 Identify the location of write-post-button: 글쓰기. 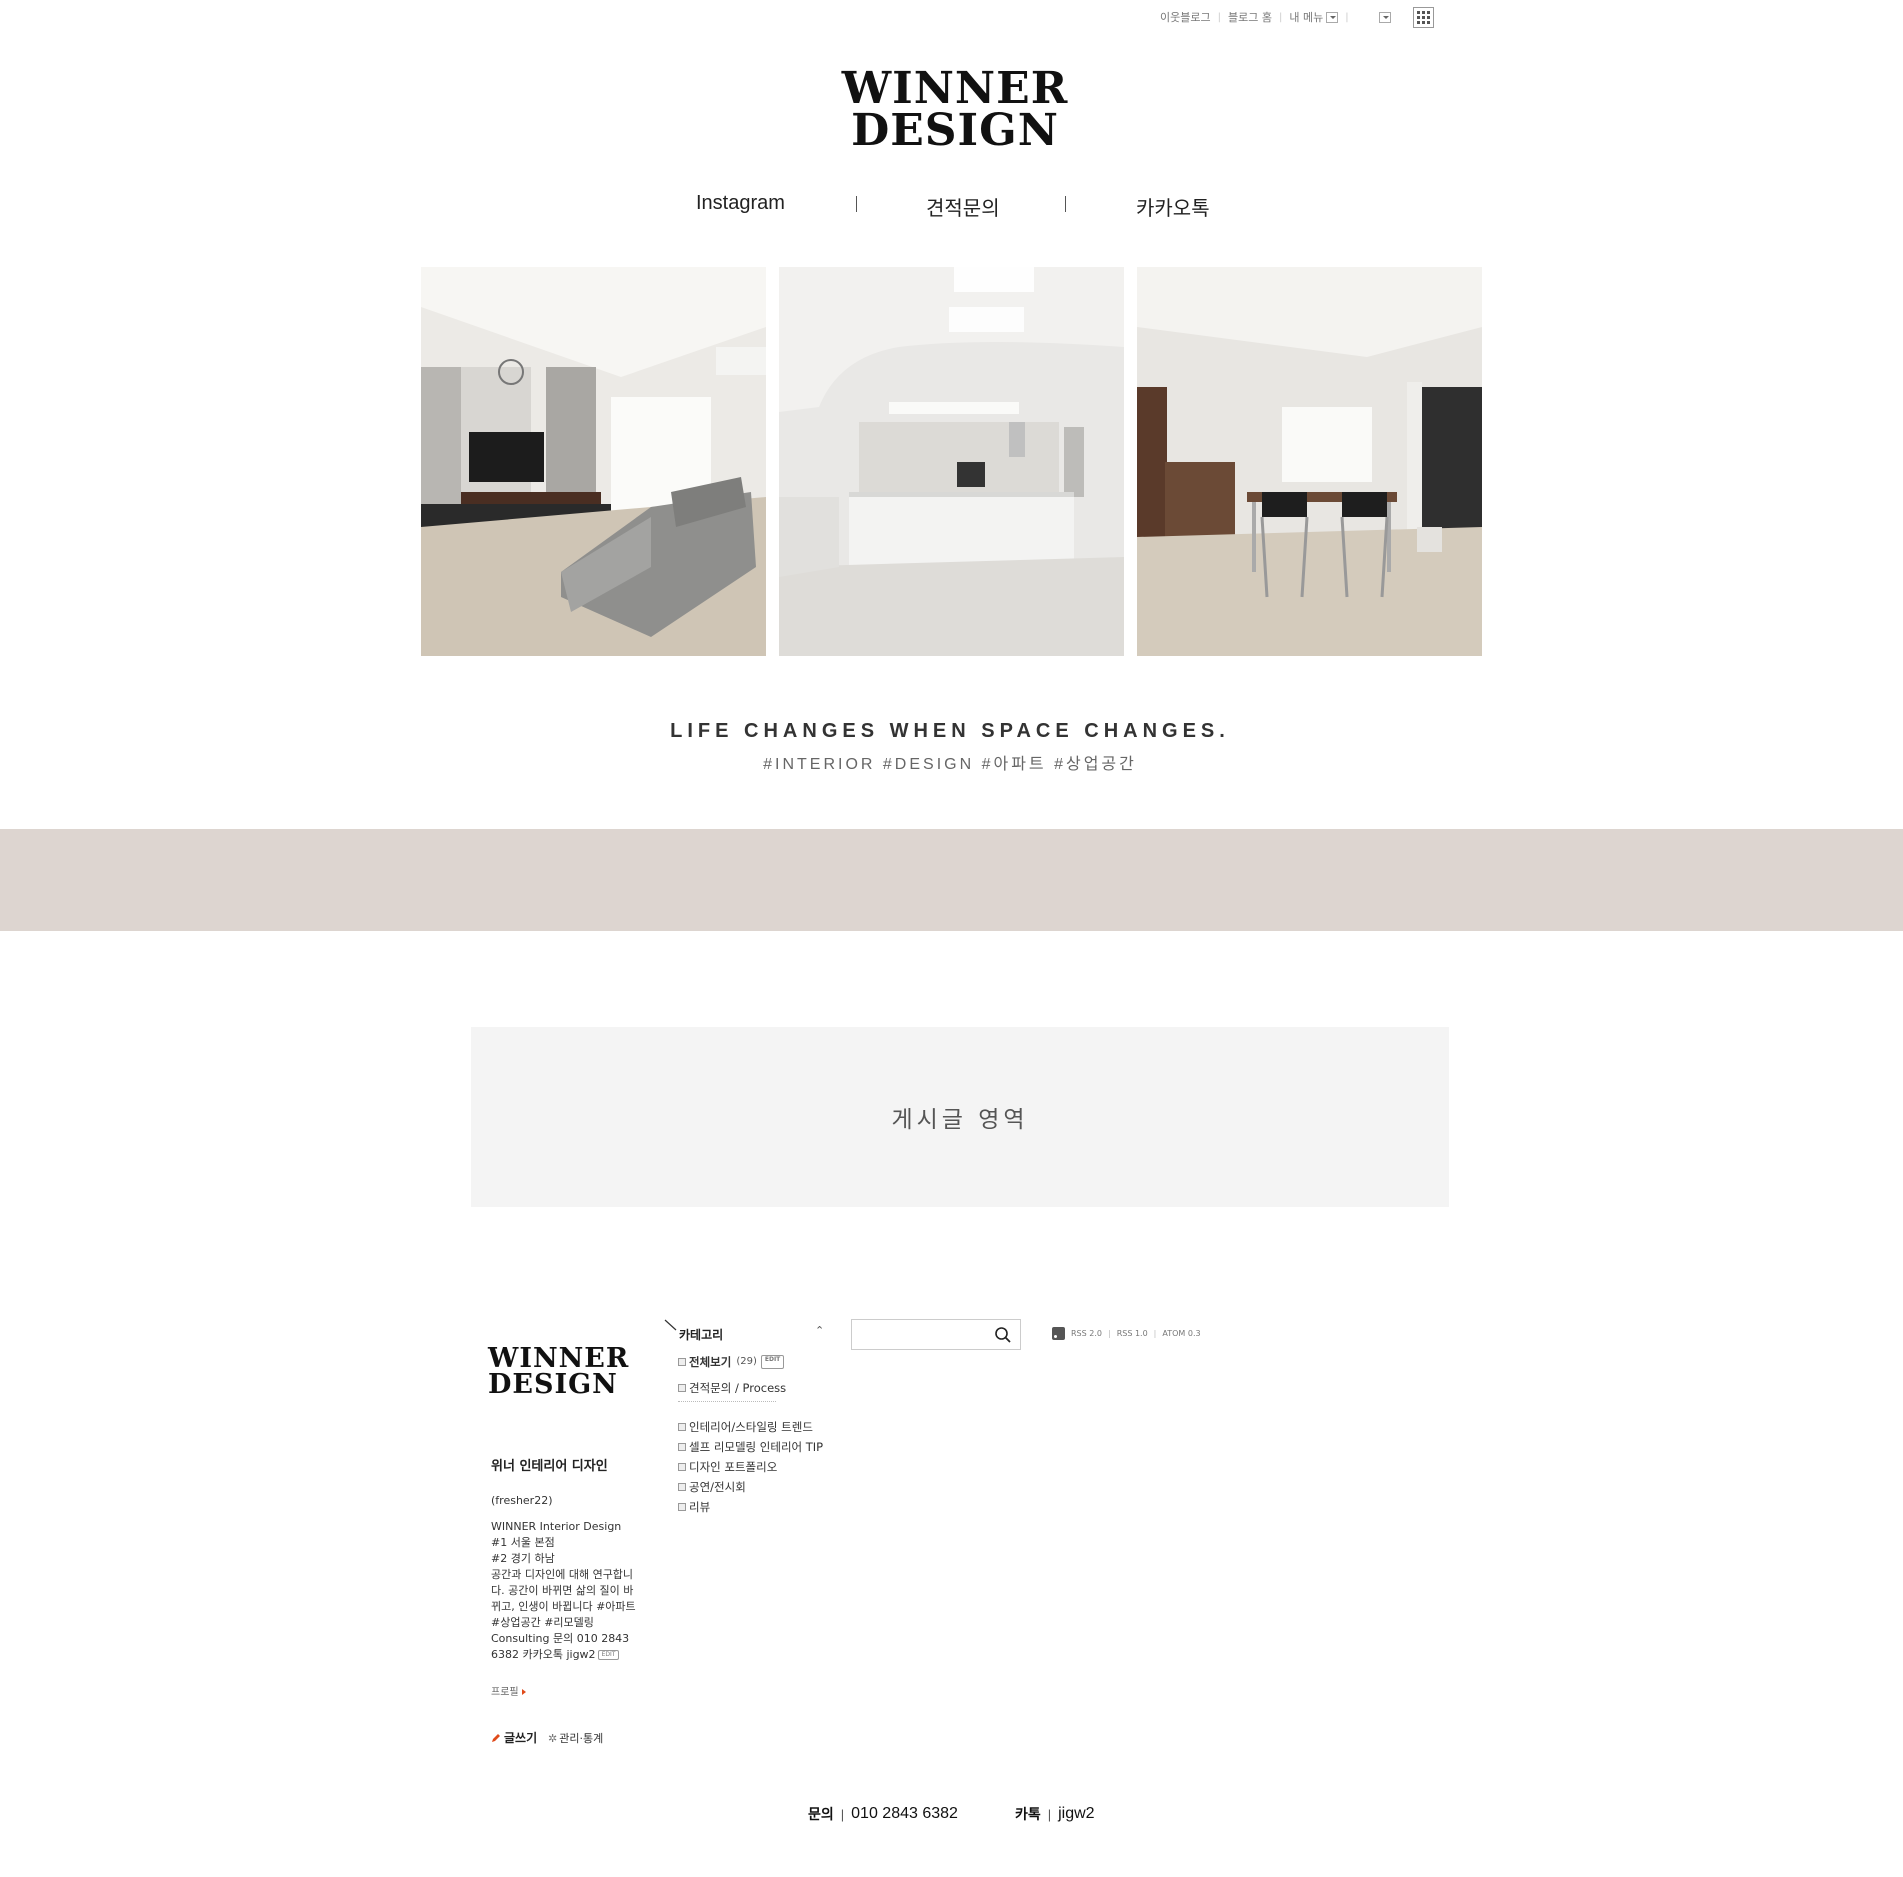
(514, 1737).